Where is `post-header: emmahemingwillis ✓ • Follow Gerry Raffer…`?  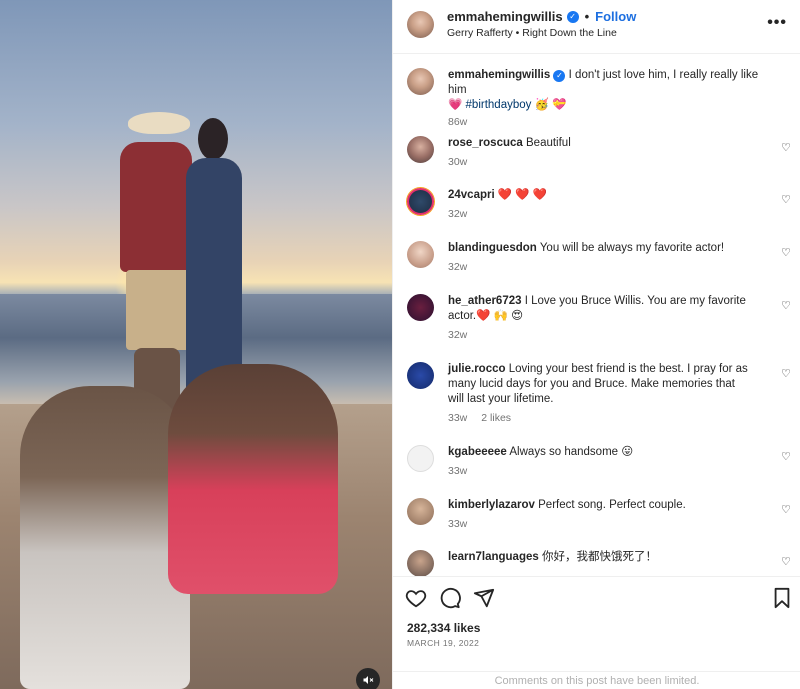 post-header: emmahemingwillis ✓ • Follow Gerry Raffer… is located at coordinates (596, 27).